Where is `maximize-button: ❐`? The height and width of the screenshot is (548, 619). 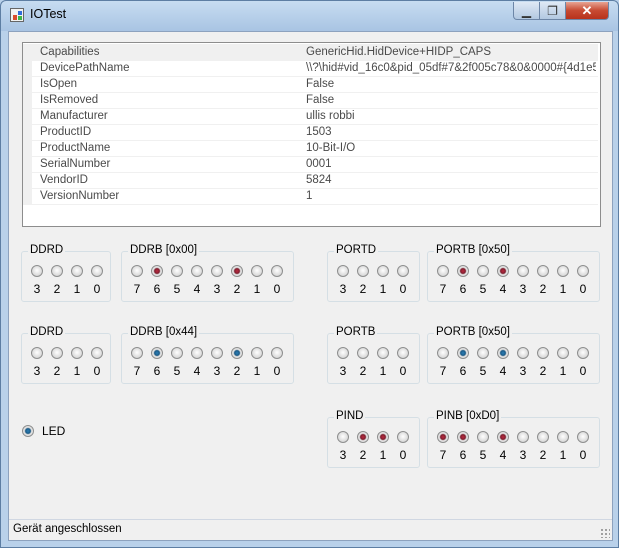 maximize-button: ❐ is located at coordinates (553, 11).